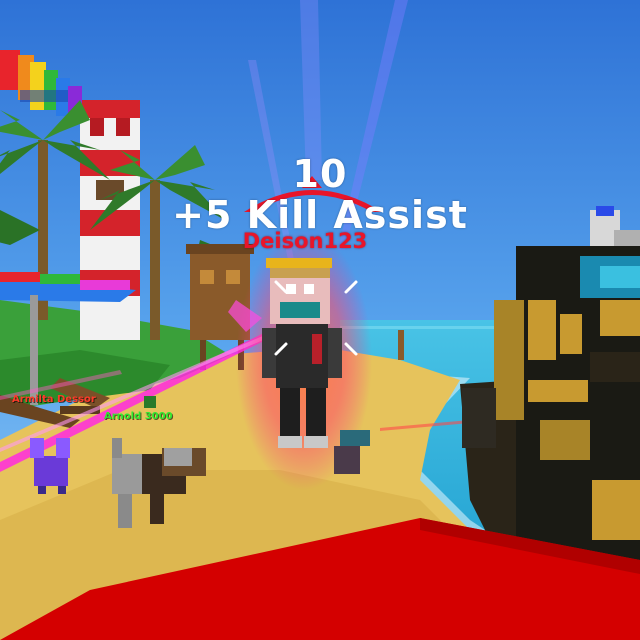 Image resolution: width=640 pixels, height=640 pixels. I want to click on player-nameplate: Armilta Dessor, so click(54, 399).